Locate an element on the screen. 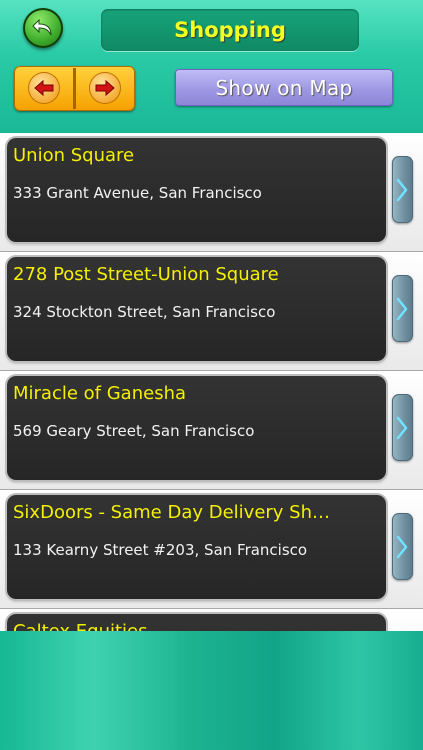 This screenshot has width=423, height=750. place-name: 278 Post Street-Union Square is located at coordinates (146, 274).